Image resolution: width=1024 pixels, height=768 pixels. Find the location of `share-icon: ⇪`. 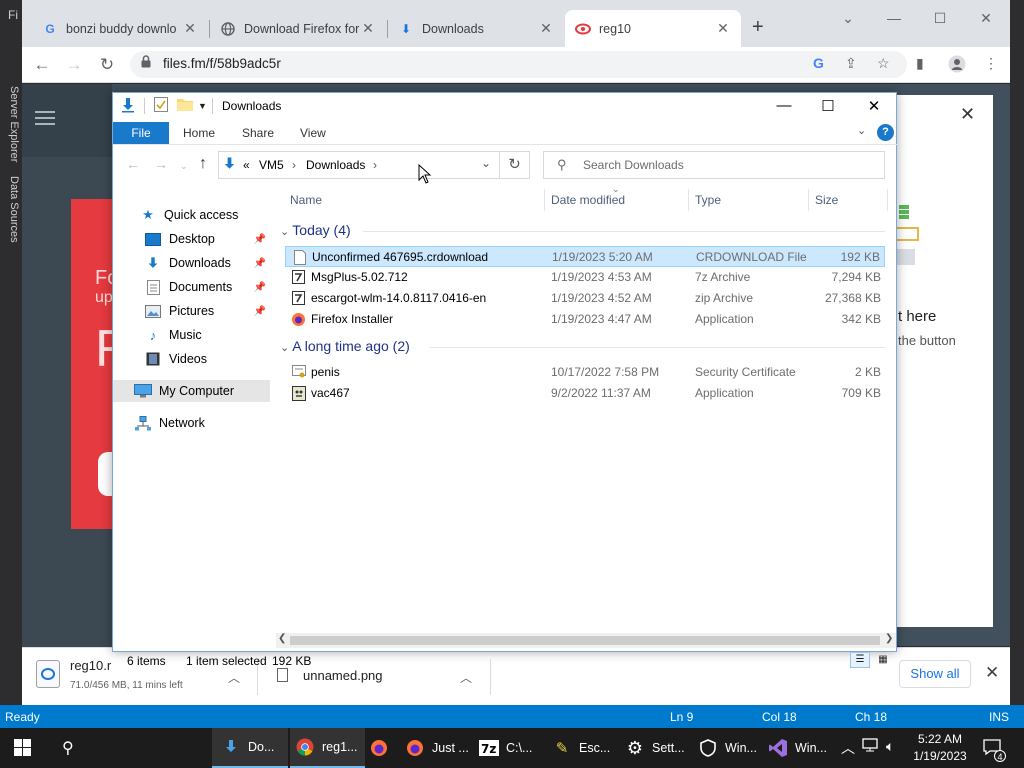

share-icon: ⇪ is located at coordinates (851, 63).